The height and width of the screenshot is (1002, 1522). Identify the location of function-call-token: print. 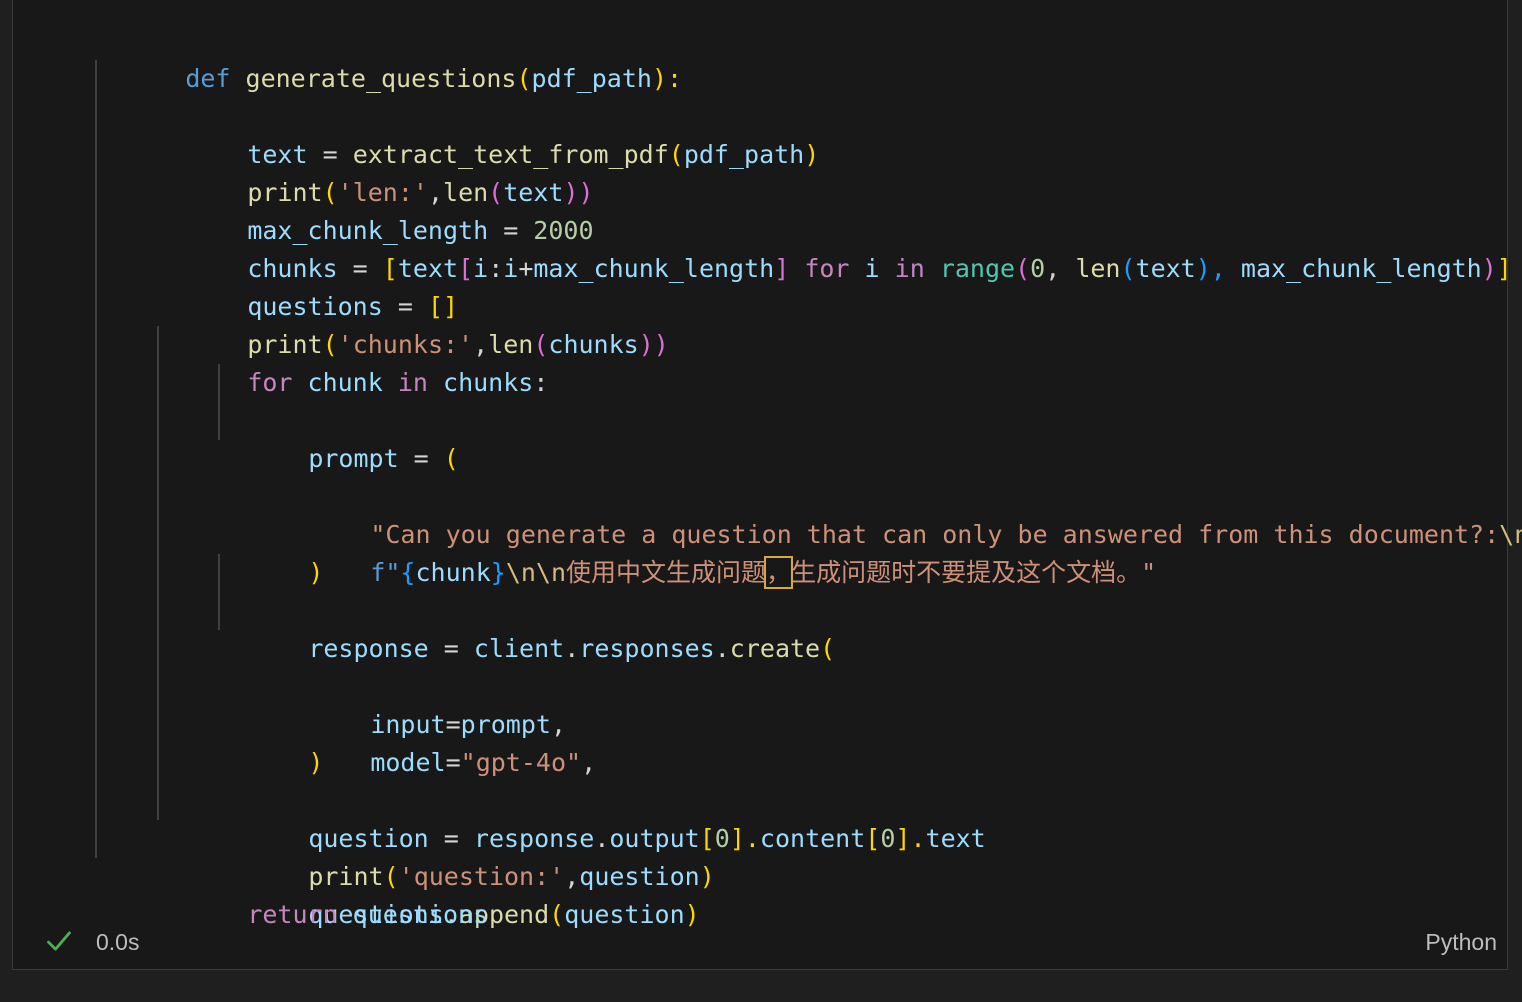
(346, 876).